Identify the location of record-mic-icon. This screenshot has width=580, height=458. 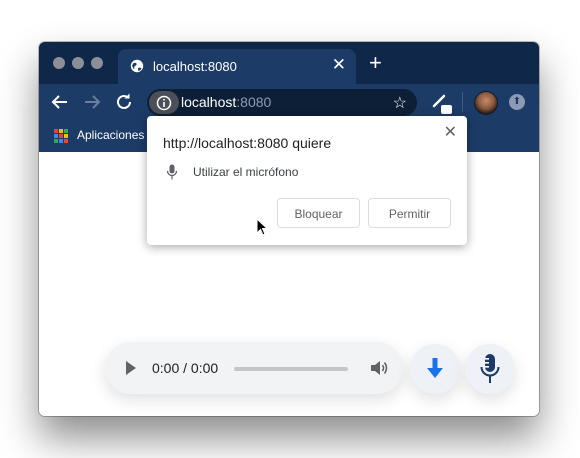
(490, 368).